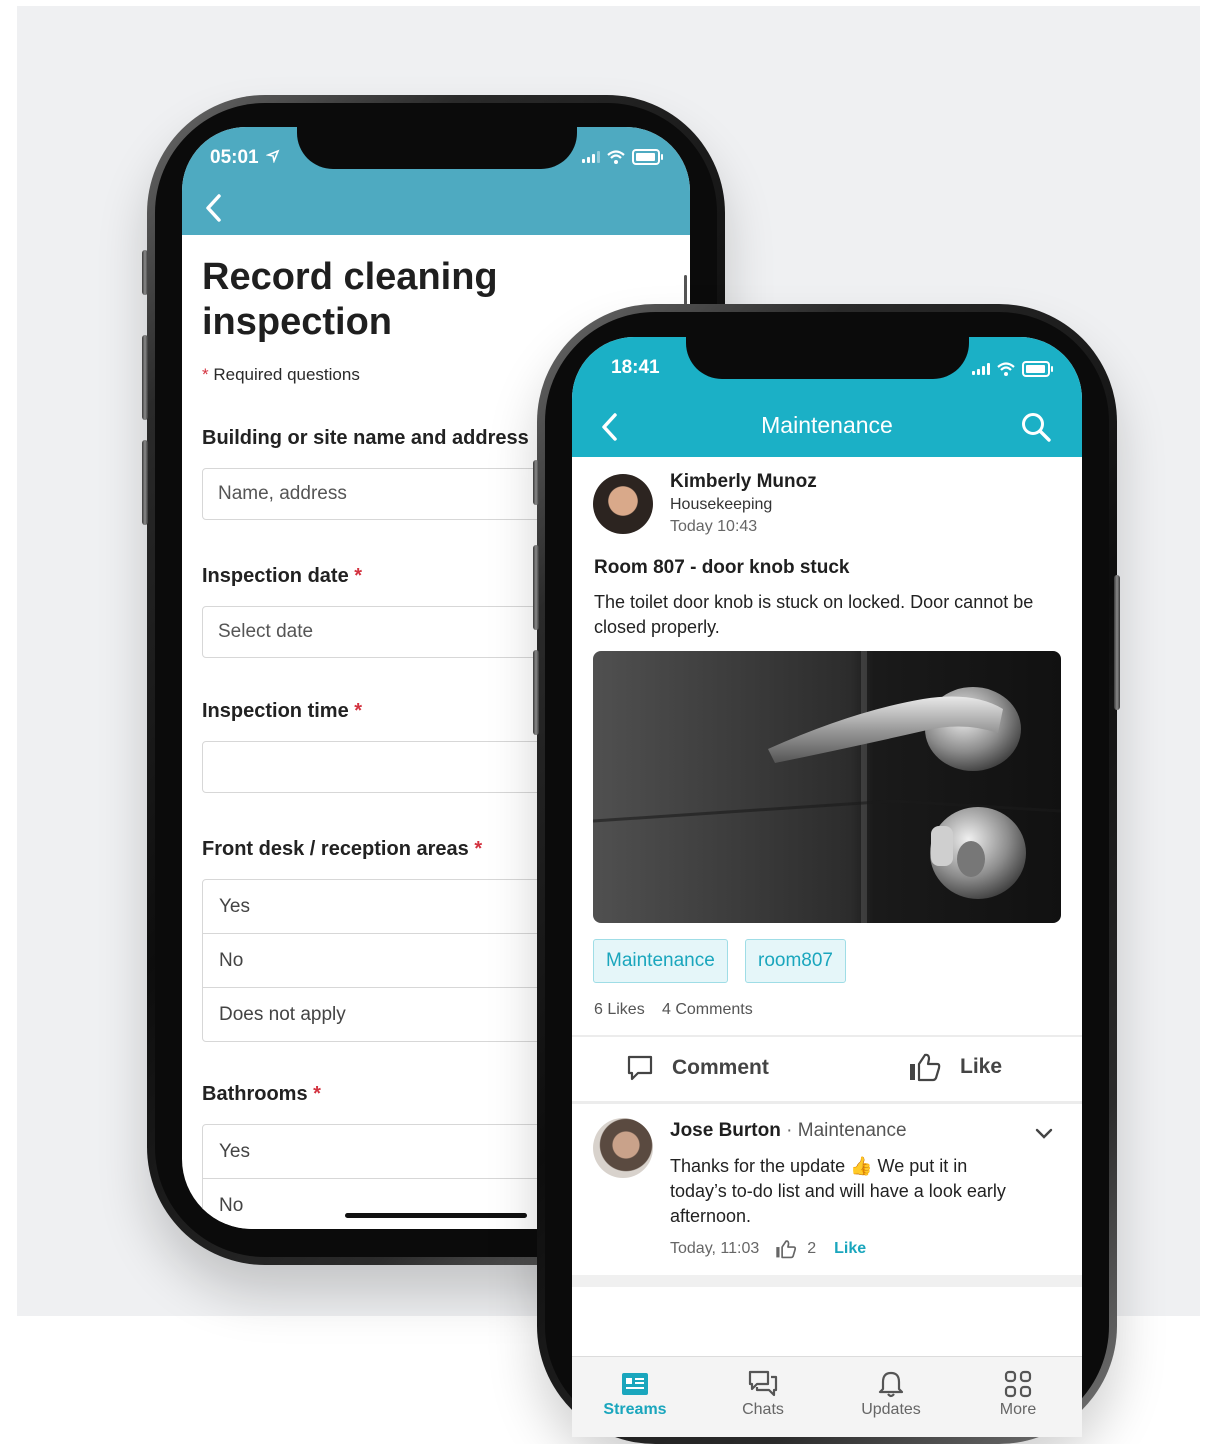 Image resolution: width=1206 pixels, height=1444 pixels. What do you see at coordinates (214, 208) in the screenshot?
I see `back-chevron-icon` at bounding box center [214, 208].